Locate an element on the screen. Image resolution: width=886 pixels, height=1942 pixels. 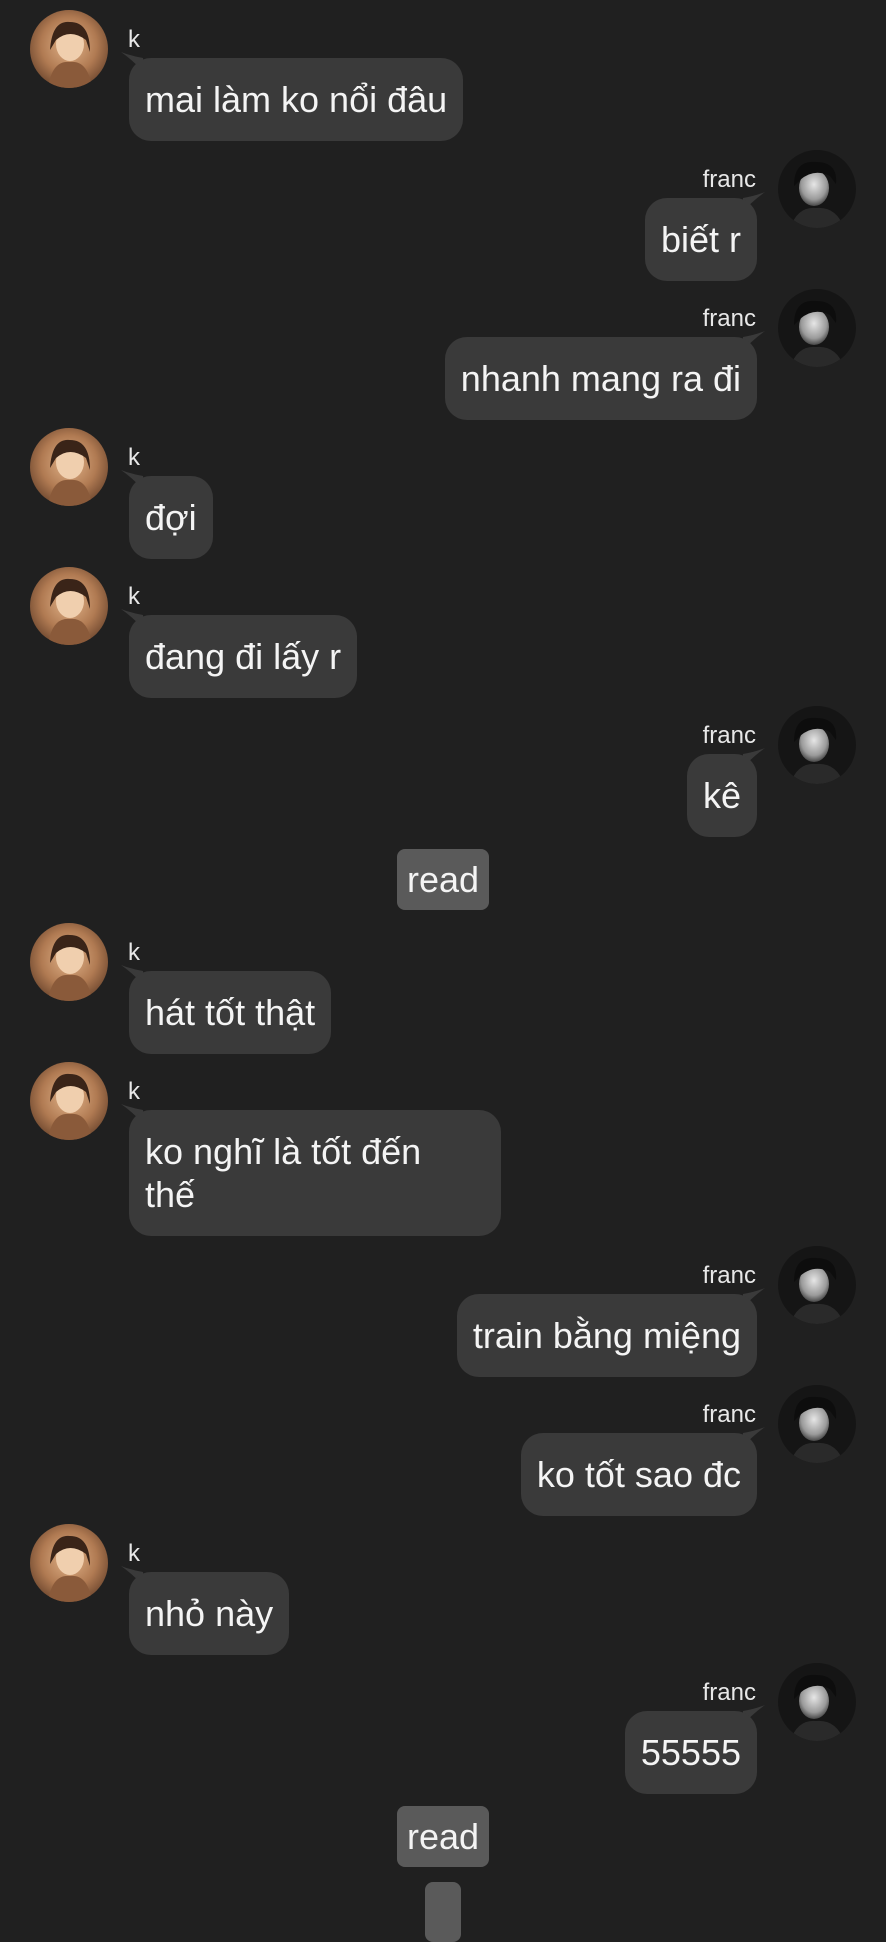
partial-badge is located at coordinates (443, 1912).